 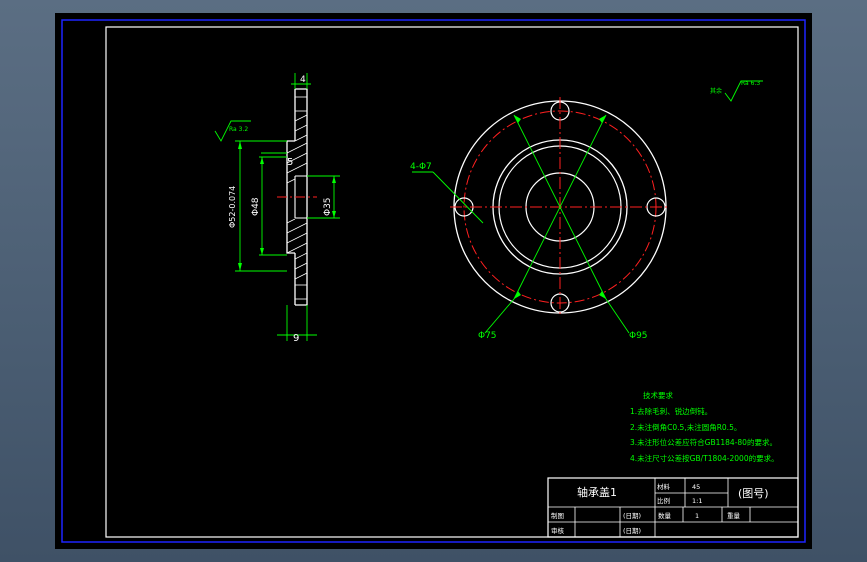 What do you see at coordinates (685, 427) in the screenshot?
I see `note-item-2: 2.未注倒角C0.5,未注圆角R0.5。` at bounding box center [685, 427].